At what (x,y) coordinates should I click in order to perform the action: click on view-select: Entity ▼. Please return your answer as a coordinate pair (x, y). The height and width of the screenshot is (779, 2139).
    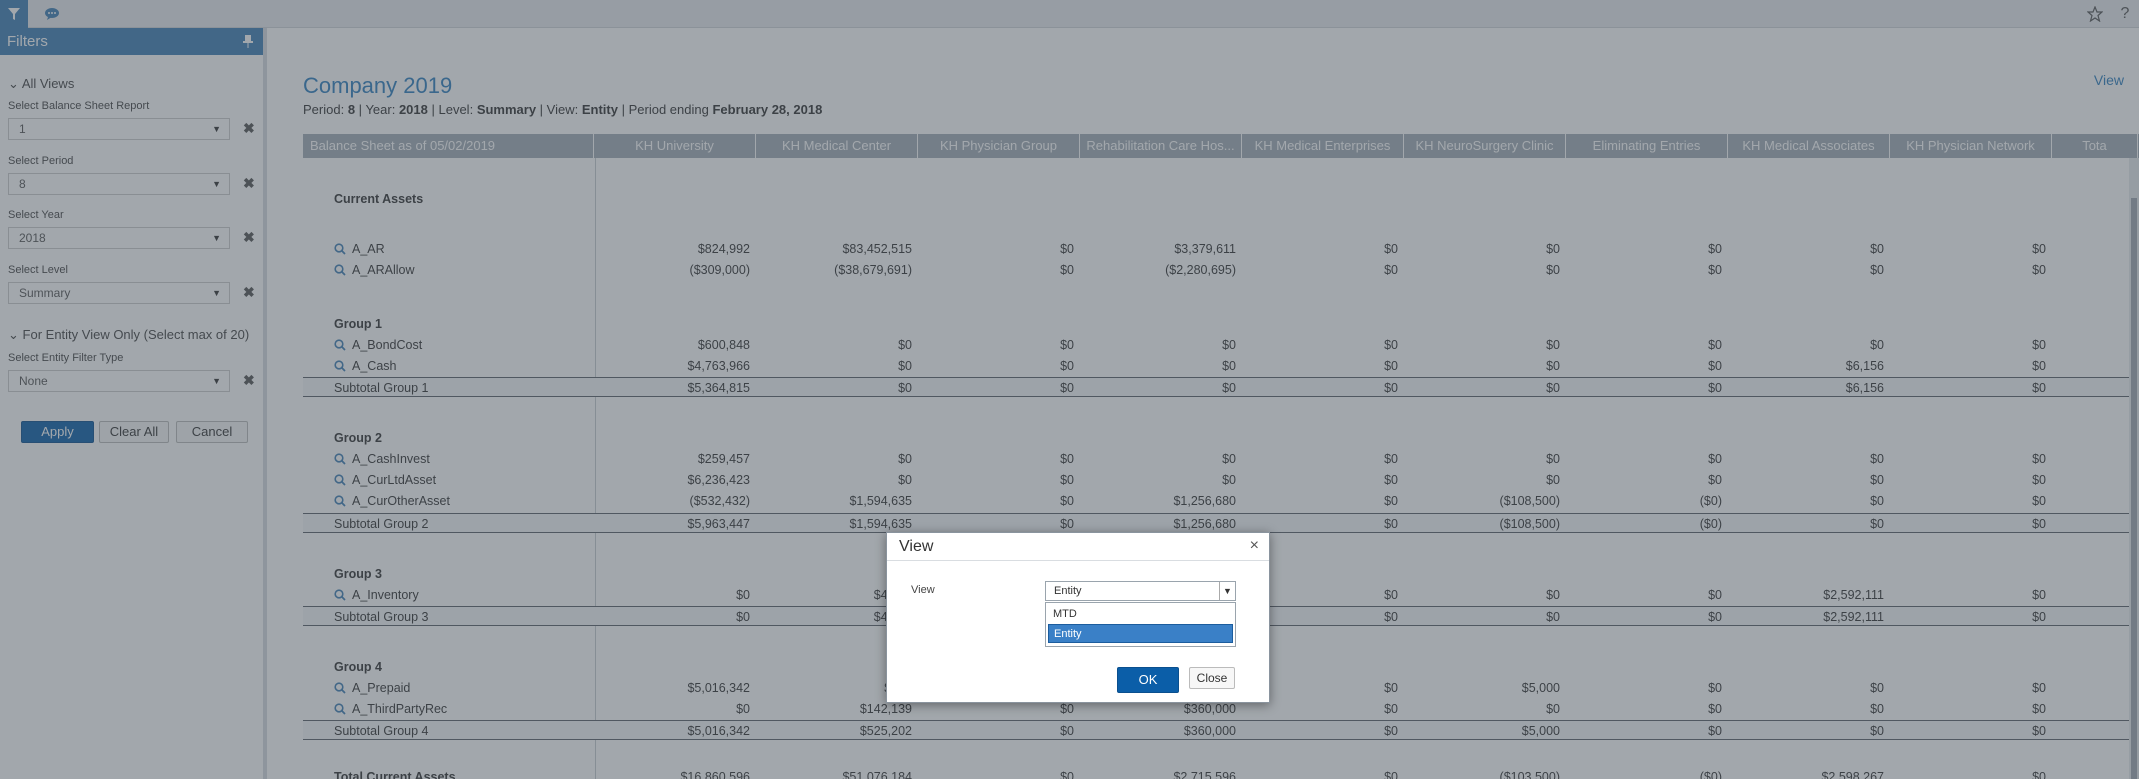
    Looking at the image, I should click on (1140, 591).